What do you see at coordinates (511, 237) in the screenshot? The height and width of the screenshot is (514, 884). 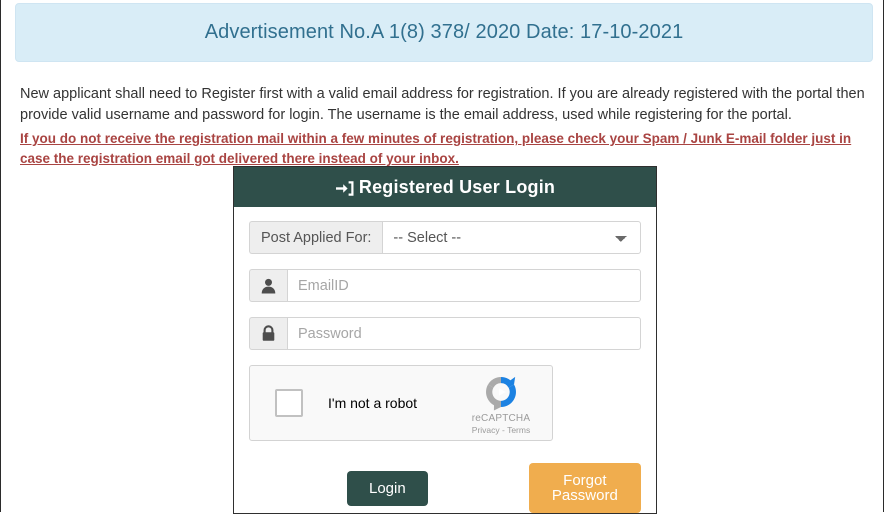 I see `post-applied-for-select: -- Select --` at bounding box center [511, 237].